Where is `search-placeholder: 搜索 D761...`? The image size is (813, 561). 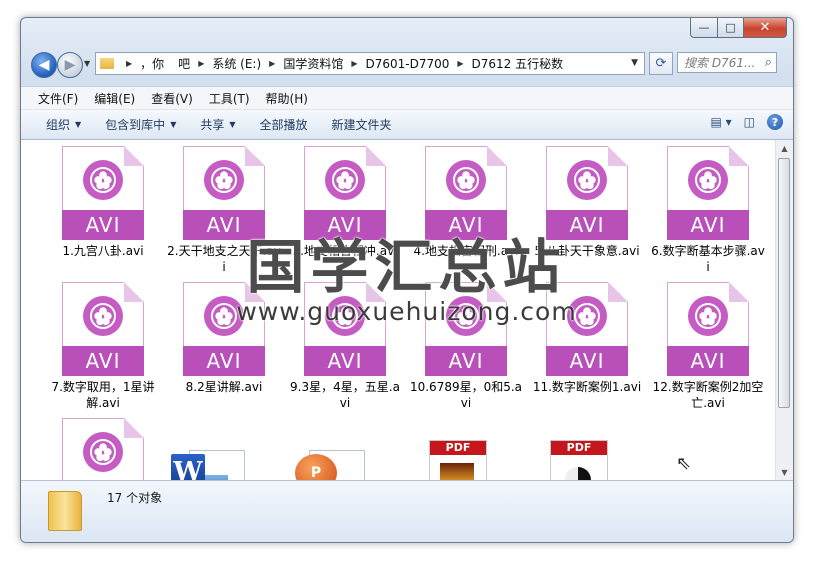 search-placeholder: 搜索 D761... is located at coordinates (720, 63).